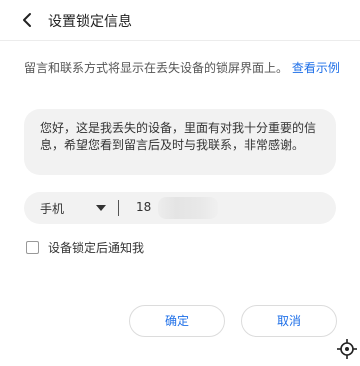 The width and height of the screenshot is (360, 366). What do you see at coordinates (177, 321) in the screenshot?
I see `confirm-button: 确定` at bounding box center [177, 321].